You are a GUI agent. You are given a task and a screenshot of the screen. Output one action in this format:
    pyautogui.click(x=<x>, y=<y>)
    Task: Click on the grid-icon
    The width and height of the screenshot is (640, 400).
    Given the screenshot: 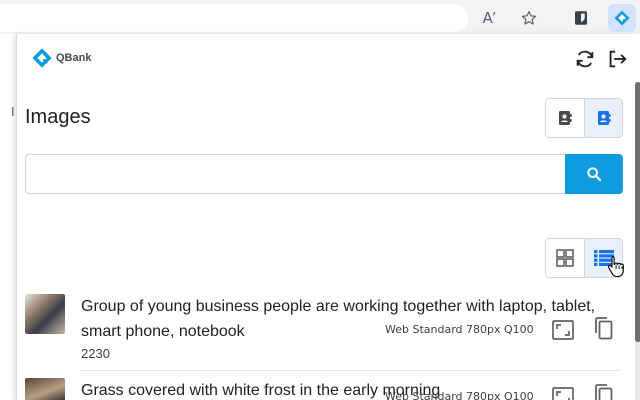 What is the action you would take?
    pyautogui.click(x=565, y=258)
    